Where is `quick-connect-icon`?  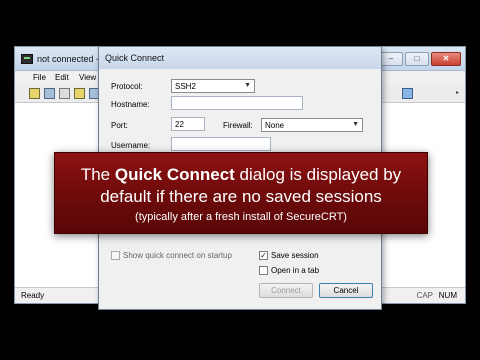
quick-connect-icon is located at coordinates (49, 93).